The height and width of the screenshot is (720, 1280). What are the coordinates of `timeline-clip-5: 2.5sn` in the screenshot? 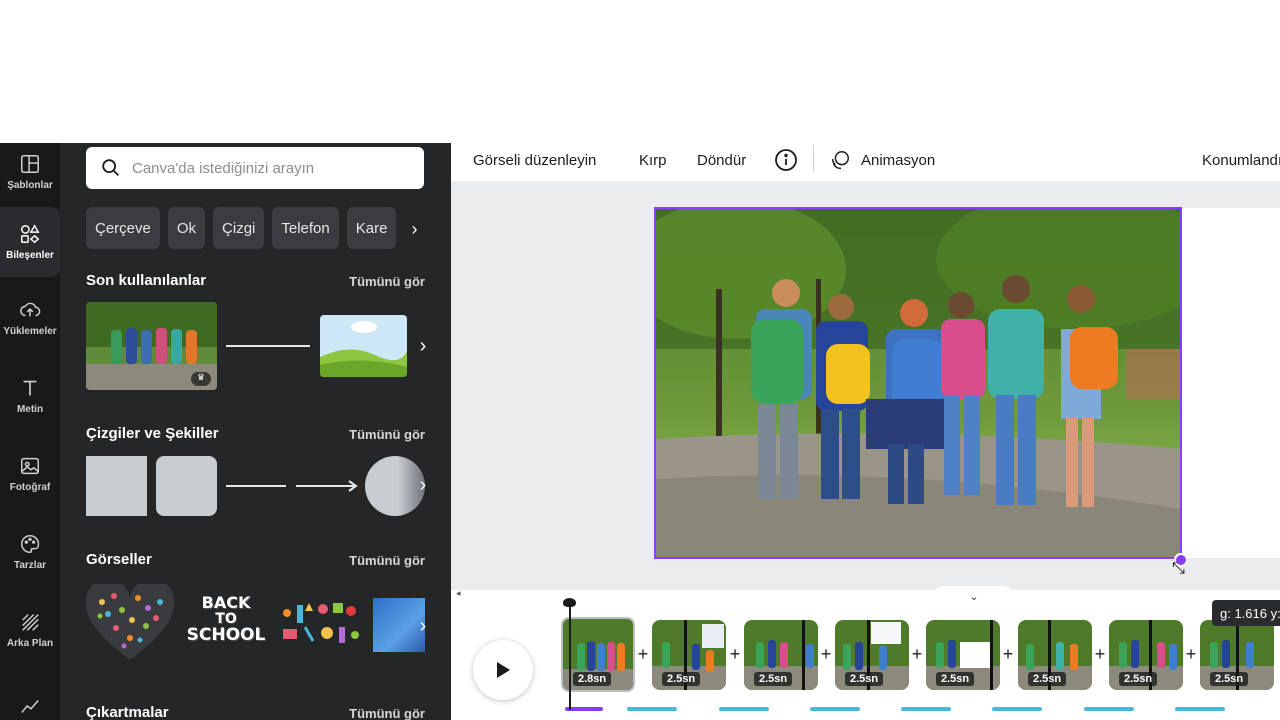 It's located at (963, 655).